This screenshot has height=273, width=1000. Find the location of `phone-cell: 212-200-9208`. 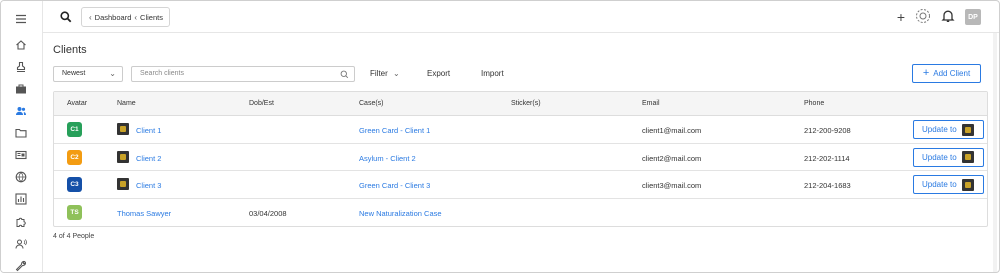

phone-cell: 212-200-9208 is located at coordinates (827, 130).